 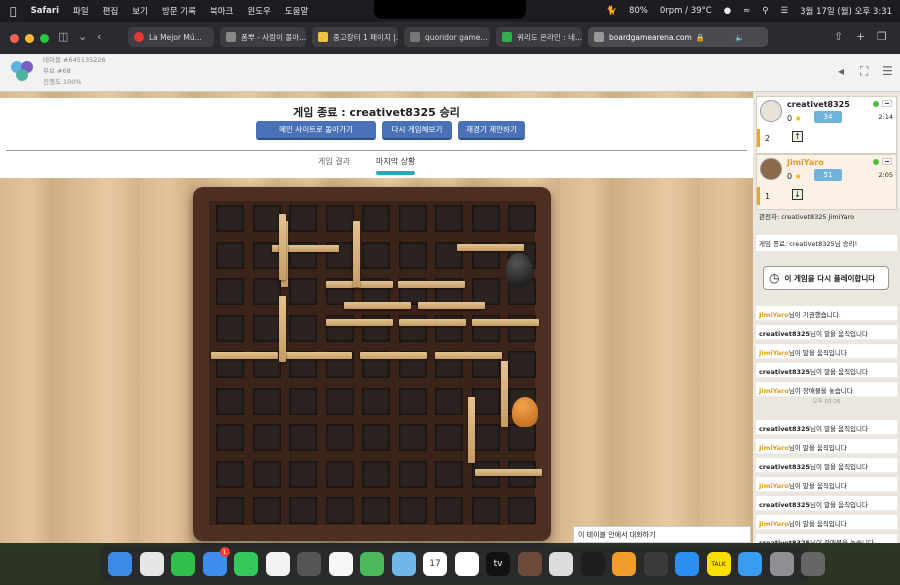 What do you see at coordinates (372, 564) in the screenshot?
I see `findmy-icon` at bounding box center [372, 564].